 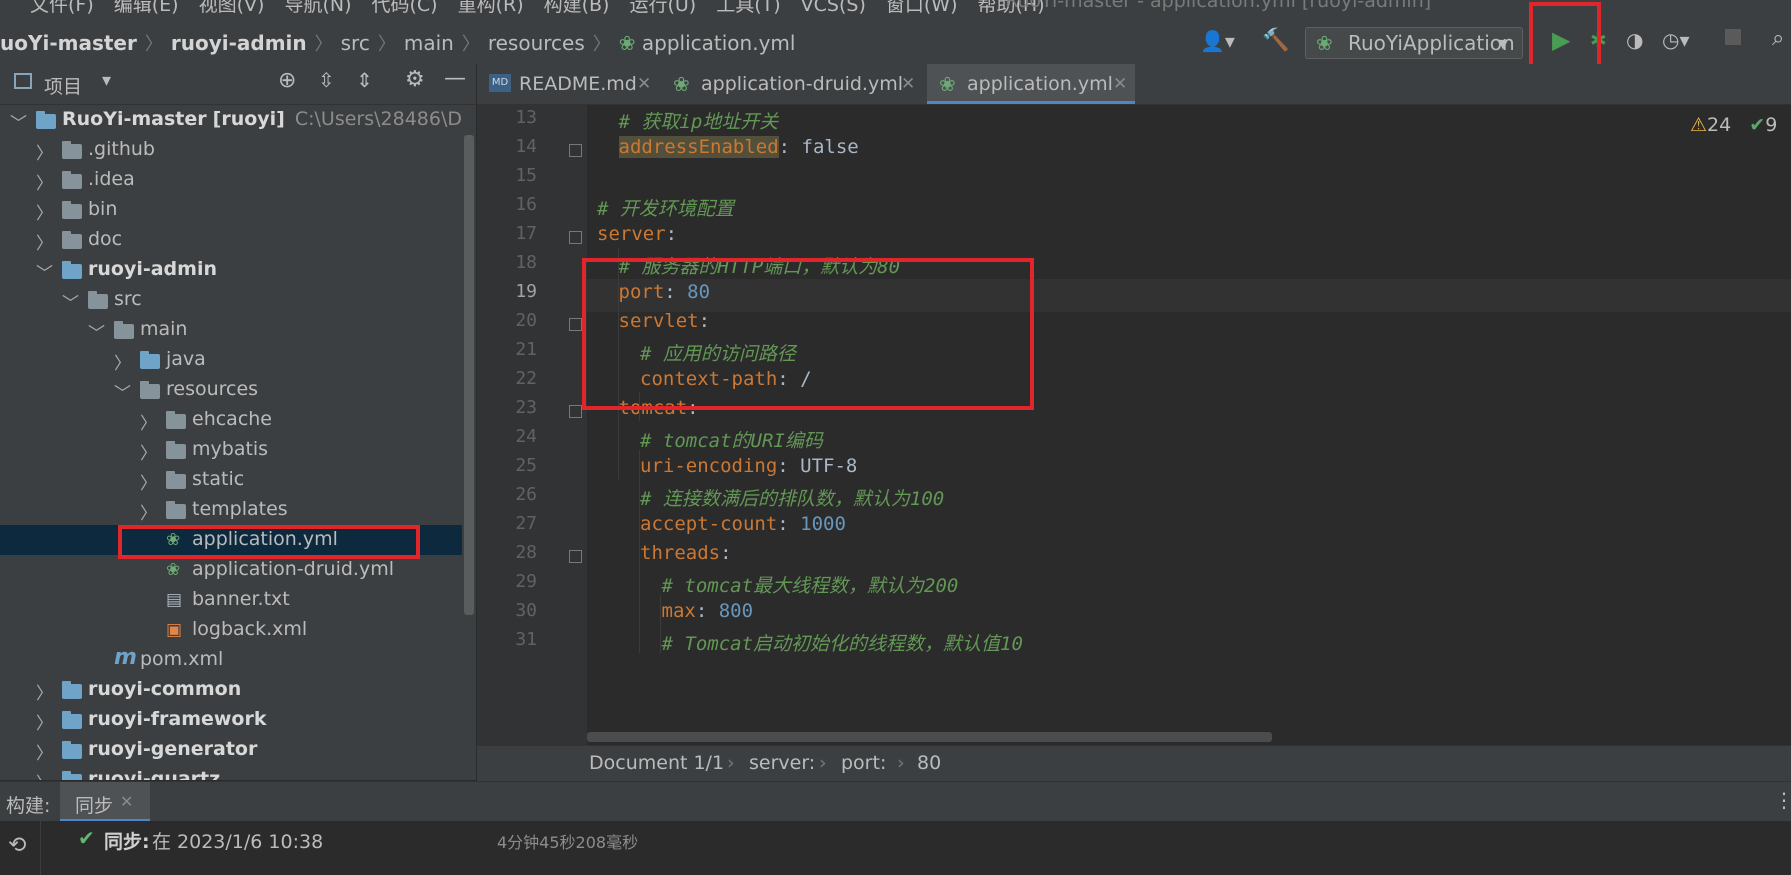 What do you see at coordinates (507, 291) in the screenshot?
I see `line-number: 19` at bounding box center [507, 291].